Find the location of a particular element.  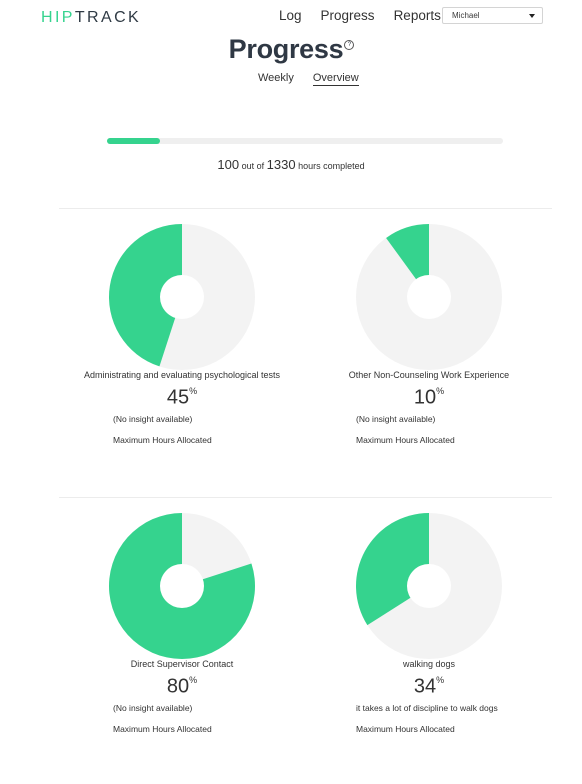

progress-summary: 100 out of 1330 hours completed is located at coordinates (291, 164).